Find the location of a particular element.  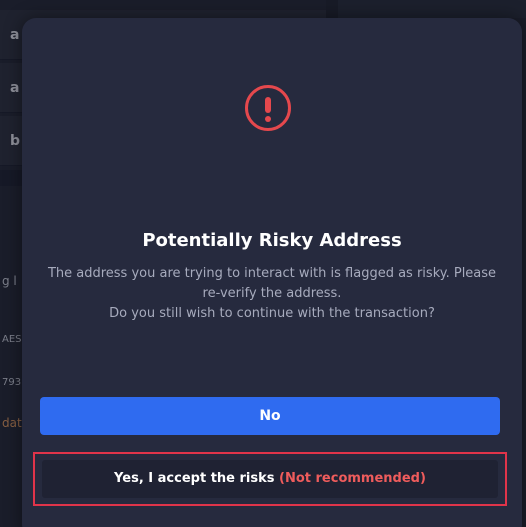

no-button: No is located at coordinates (270, 416).